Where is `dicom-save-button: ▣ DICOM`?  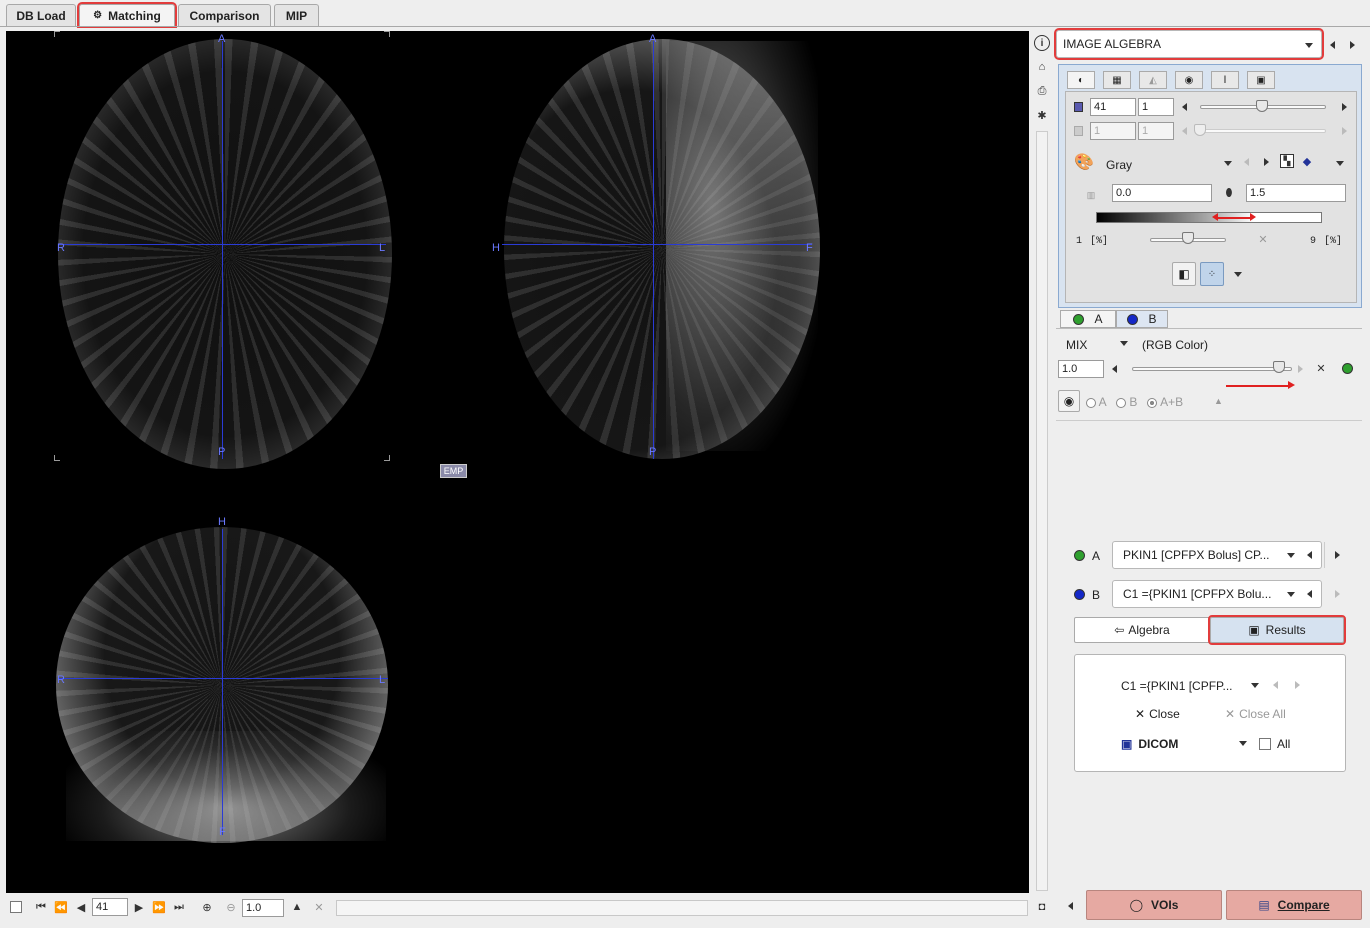 dicom-save-button: ▣ DICOM is located at coordinates (1149, 744).